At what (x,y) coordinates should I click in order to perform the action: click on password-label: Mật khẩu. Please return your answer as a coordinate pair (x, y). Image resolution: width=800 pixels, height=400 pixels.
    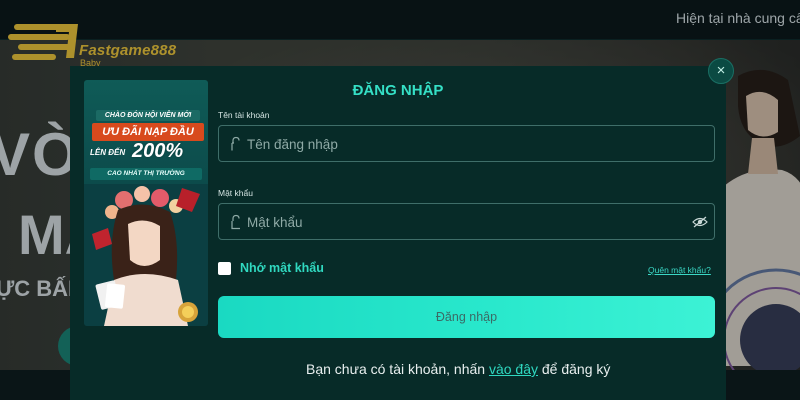
    Looking at the image, I should click on (235, 193).